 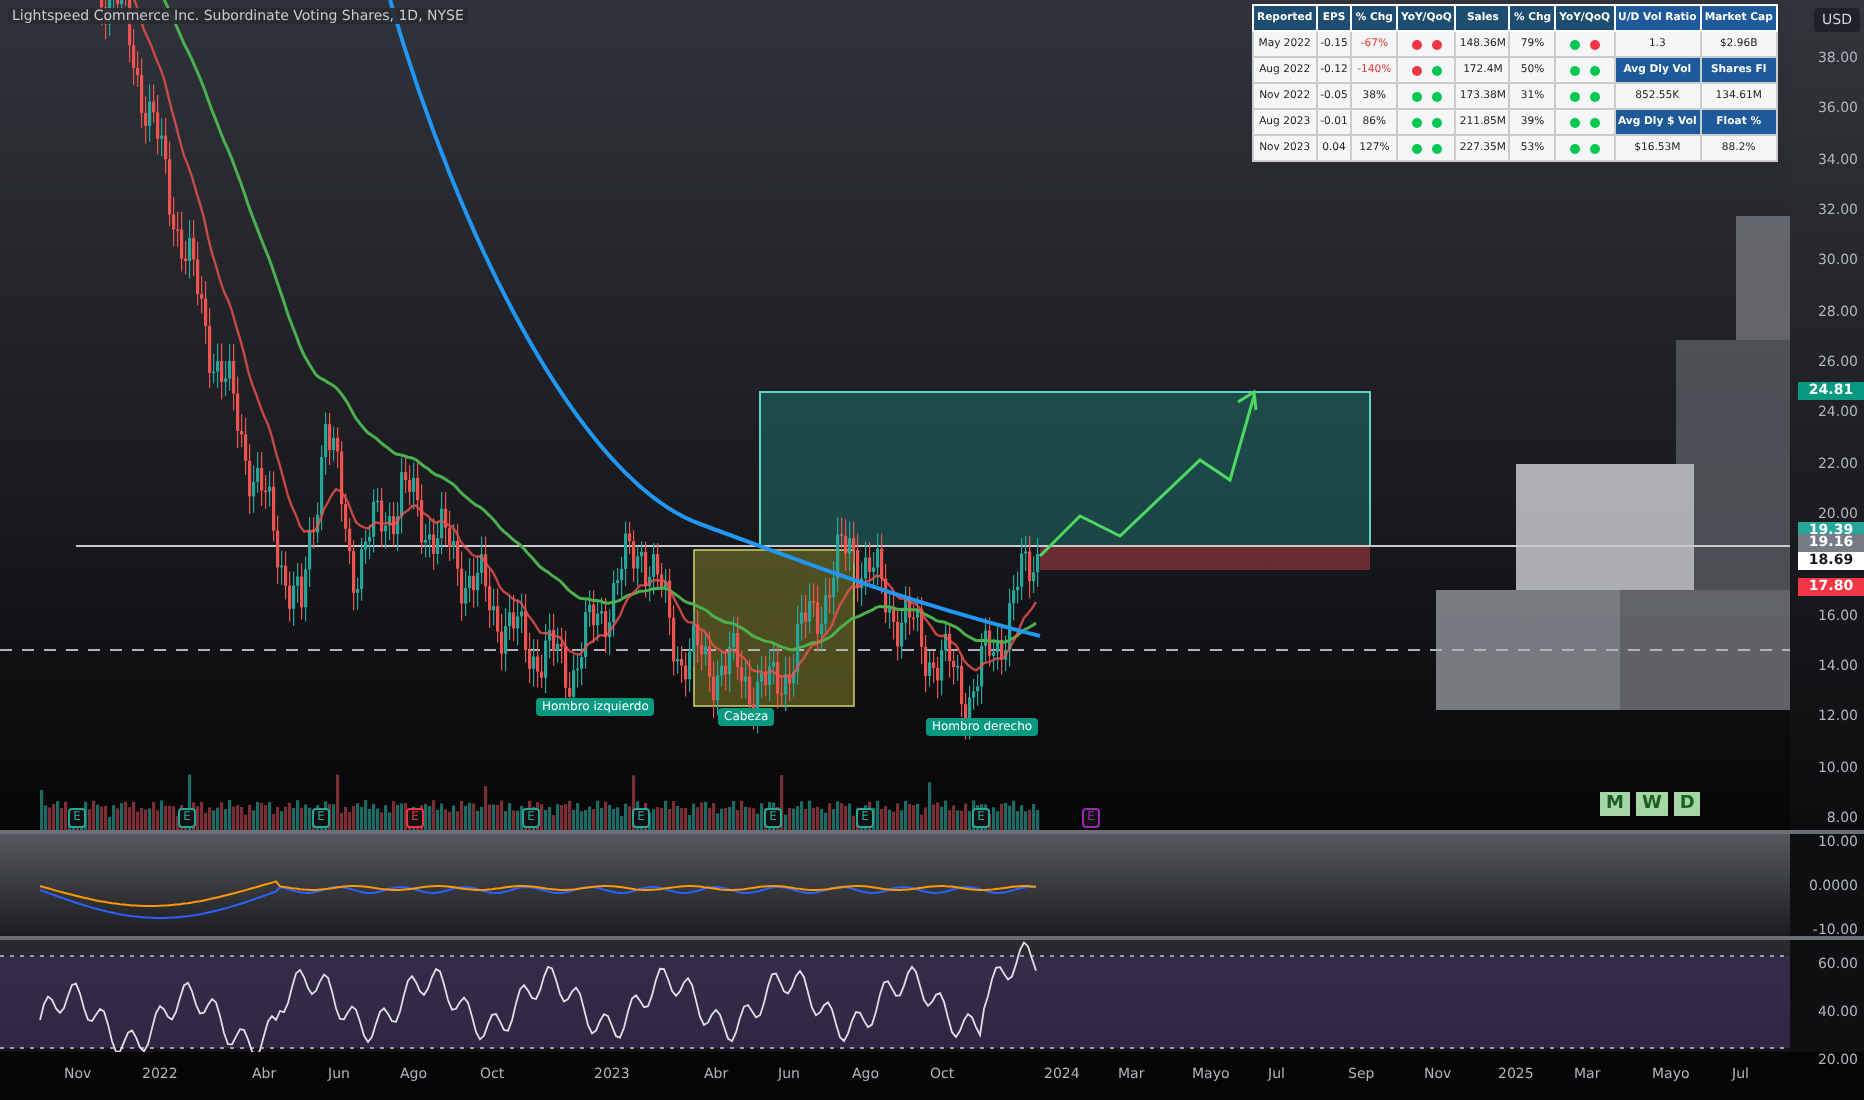 What do you see at coordinates (1651, 804) in the screenshot?
I see `timeframe-button: W` at bounding box center [1651, 804].